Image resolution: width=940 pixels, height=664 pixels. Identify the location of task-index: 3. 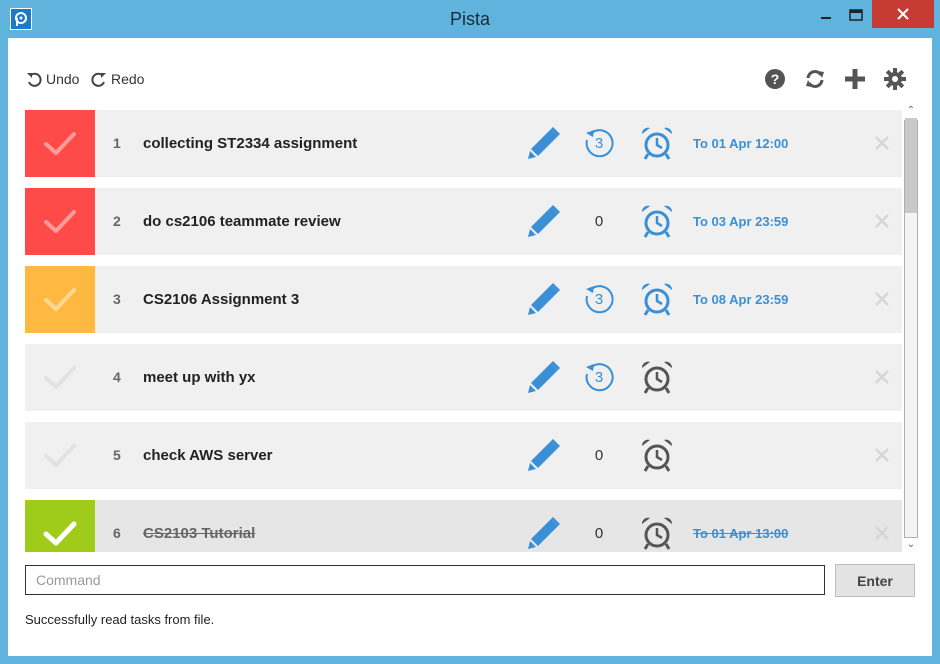
(117, 299).